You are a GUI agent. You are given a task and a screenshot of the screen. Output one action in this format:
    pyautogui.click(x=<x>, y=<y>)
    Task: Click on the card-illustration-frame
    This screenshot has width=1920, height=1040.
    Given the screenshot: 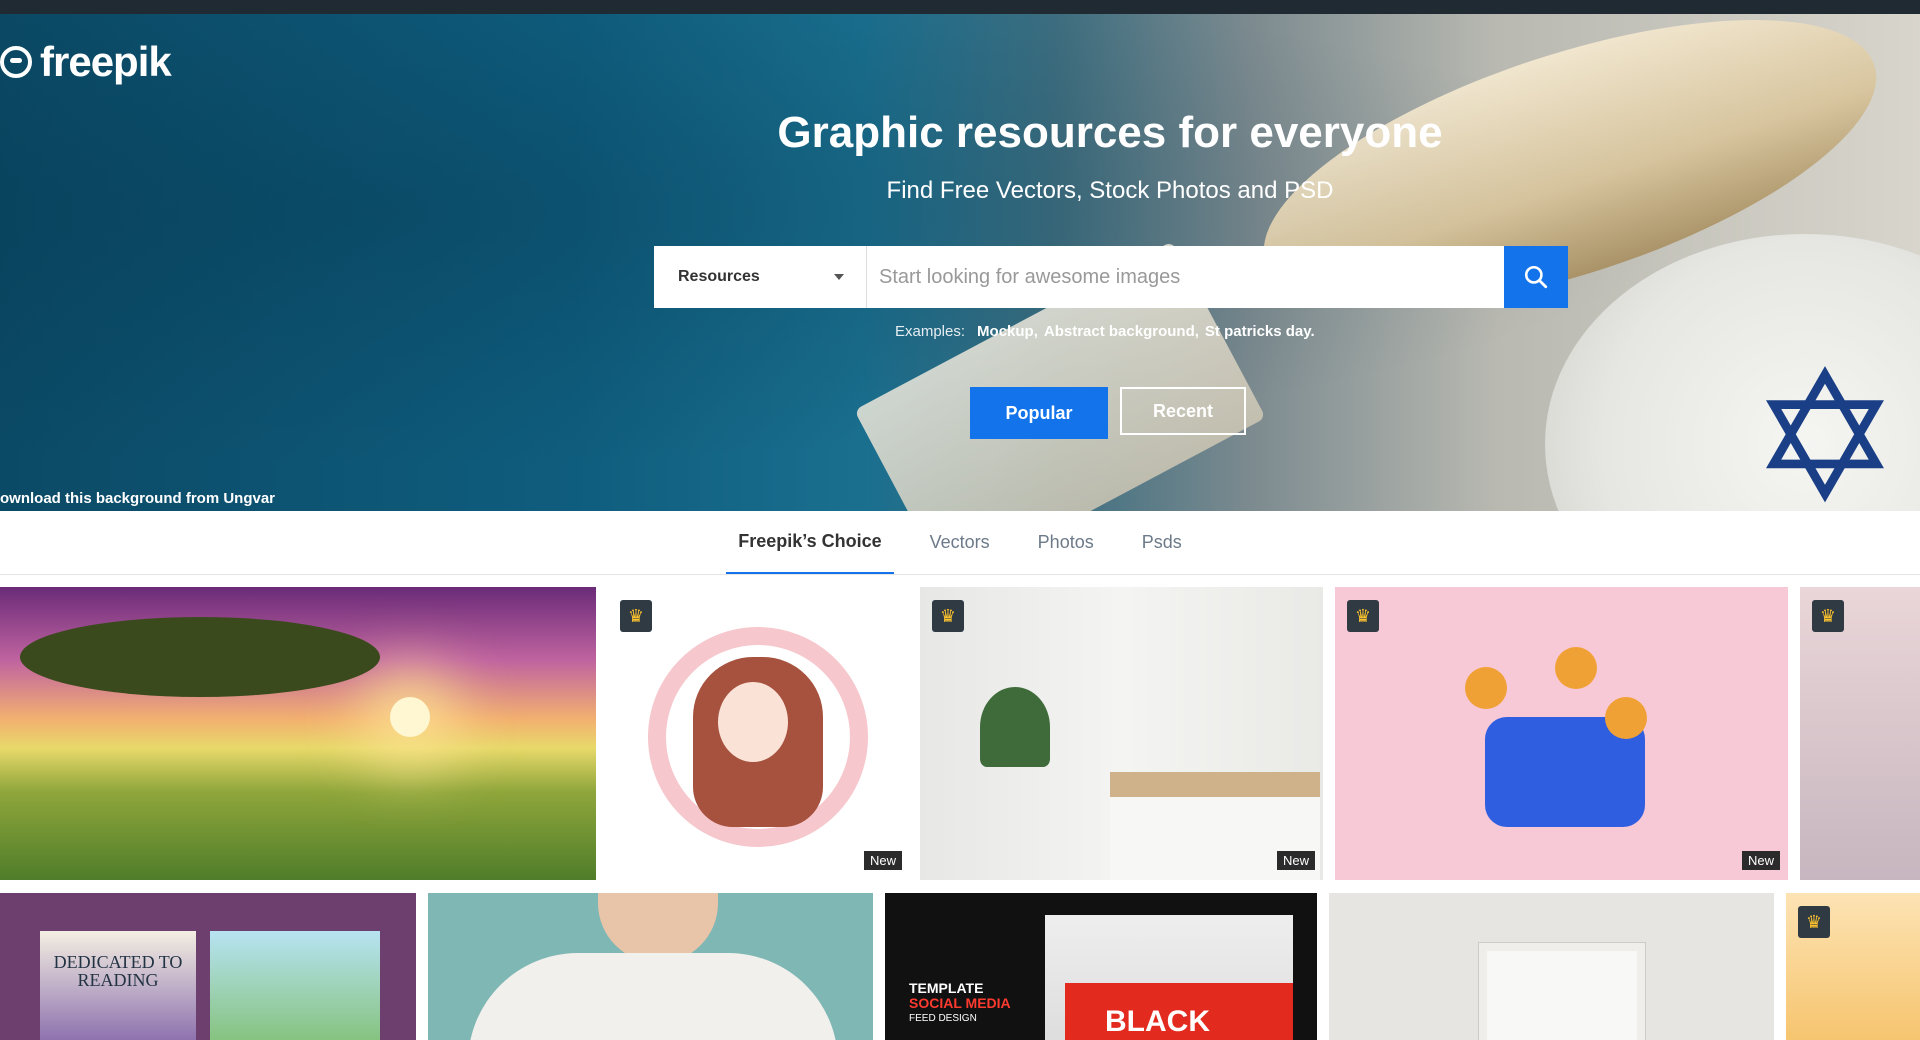 What is the action you would take?
    pyautogui.click(x=1562, y=991)
    